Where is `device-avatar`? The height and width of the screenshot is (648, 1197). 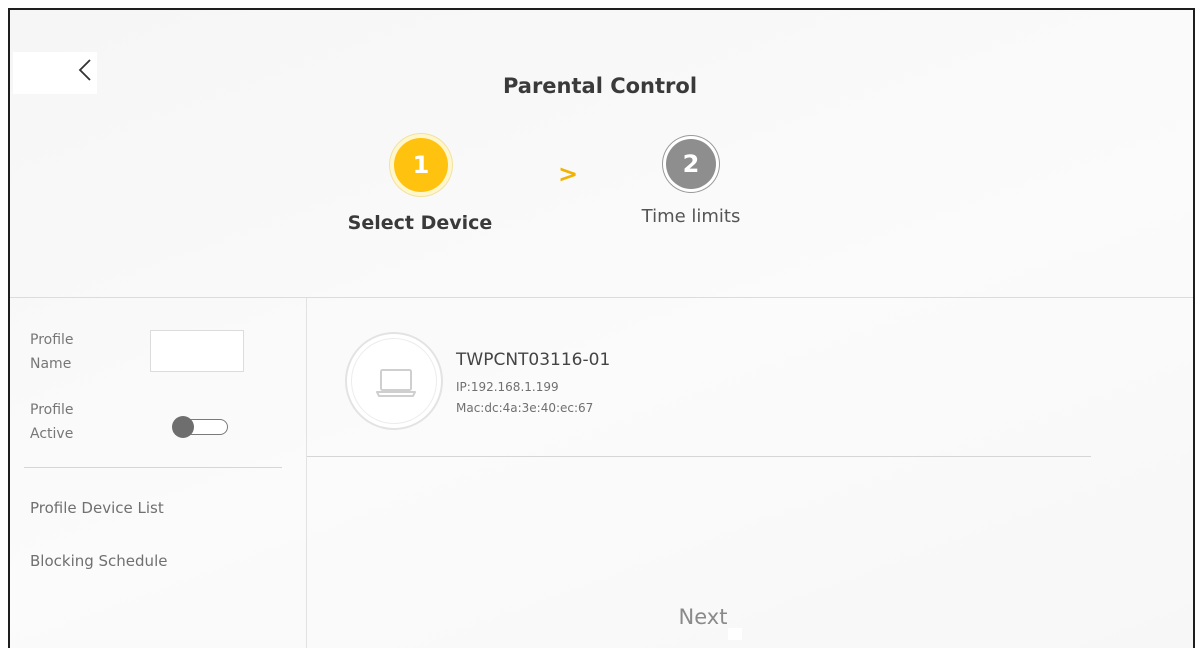 device-avatar is located at coordinates (394, 381).